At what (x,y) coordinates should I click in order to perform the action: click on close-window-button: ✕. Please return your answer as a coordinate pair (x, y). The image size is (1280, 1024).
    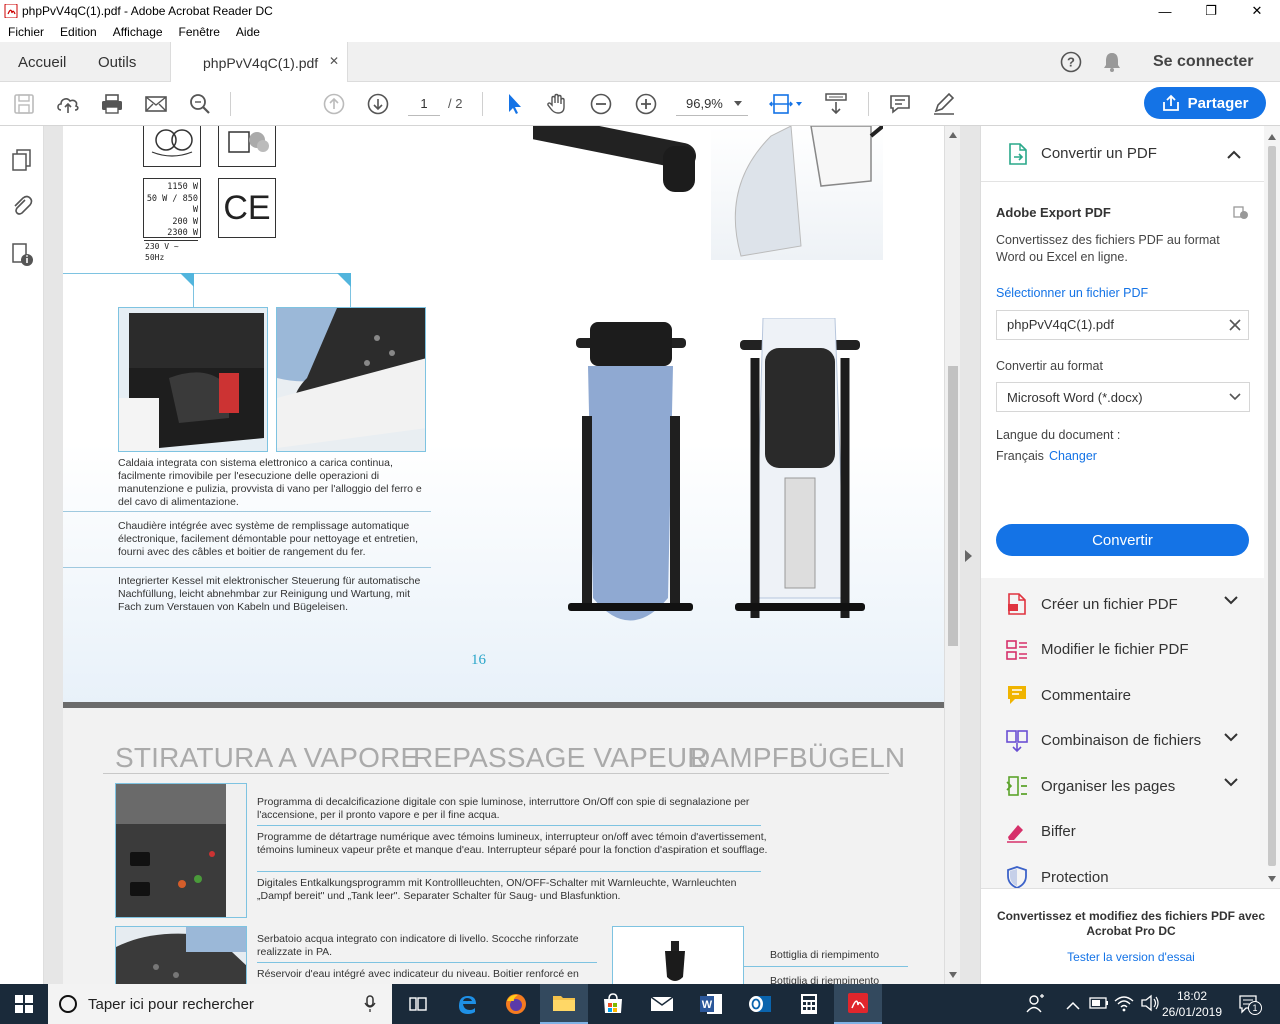
    Looking at the image, I should click on (1257, 11).